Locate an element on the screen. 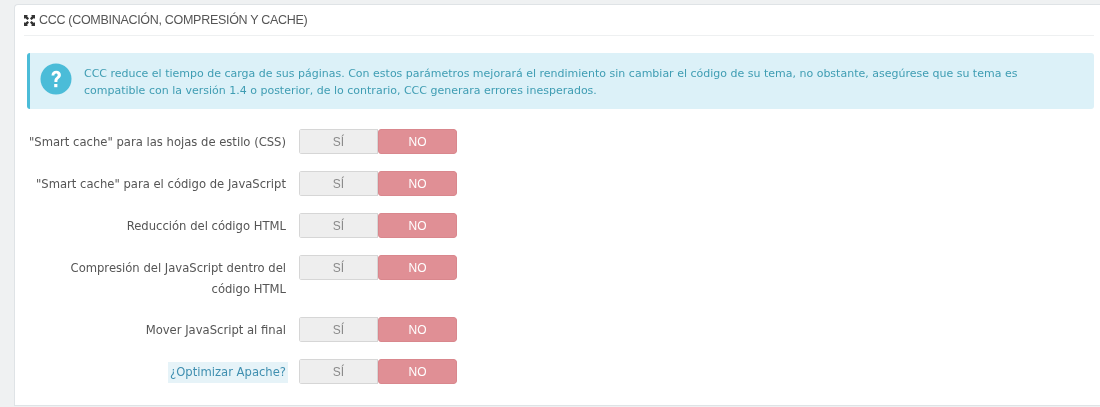 The height and width of the screenshot is (407, 1100). setting-label: Mover JavaScript al final is located at coordinates (215, 330).